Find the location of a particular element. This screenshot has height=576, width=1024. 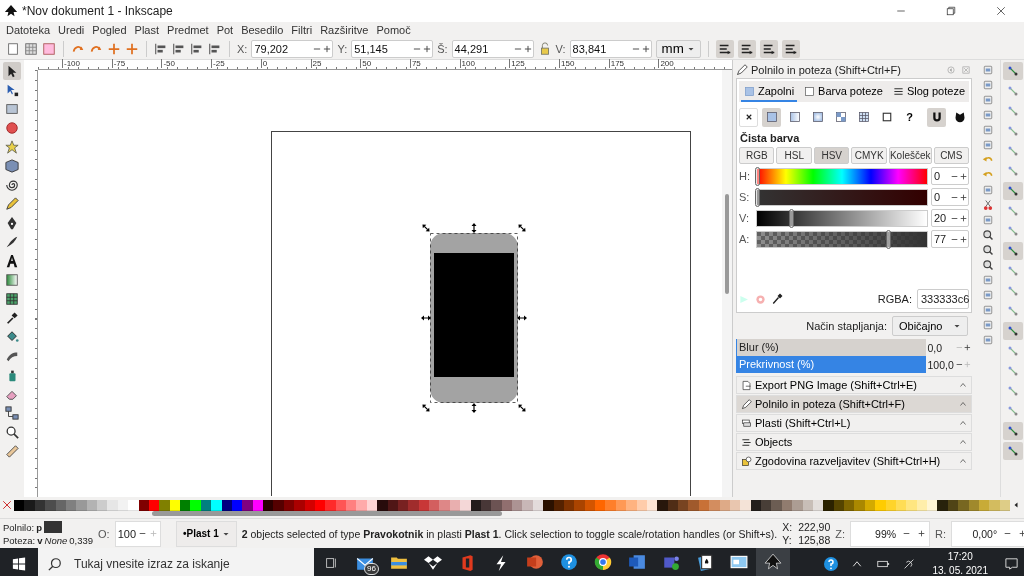

taskbar-search-field: Tukaj vnesite izraz za iskanje is located at coordinates (187, 563).